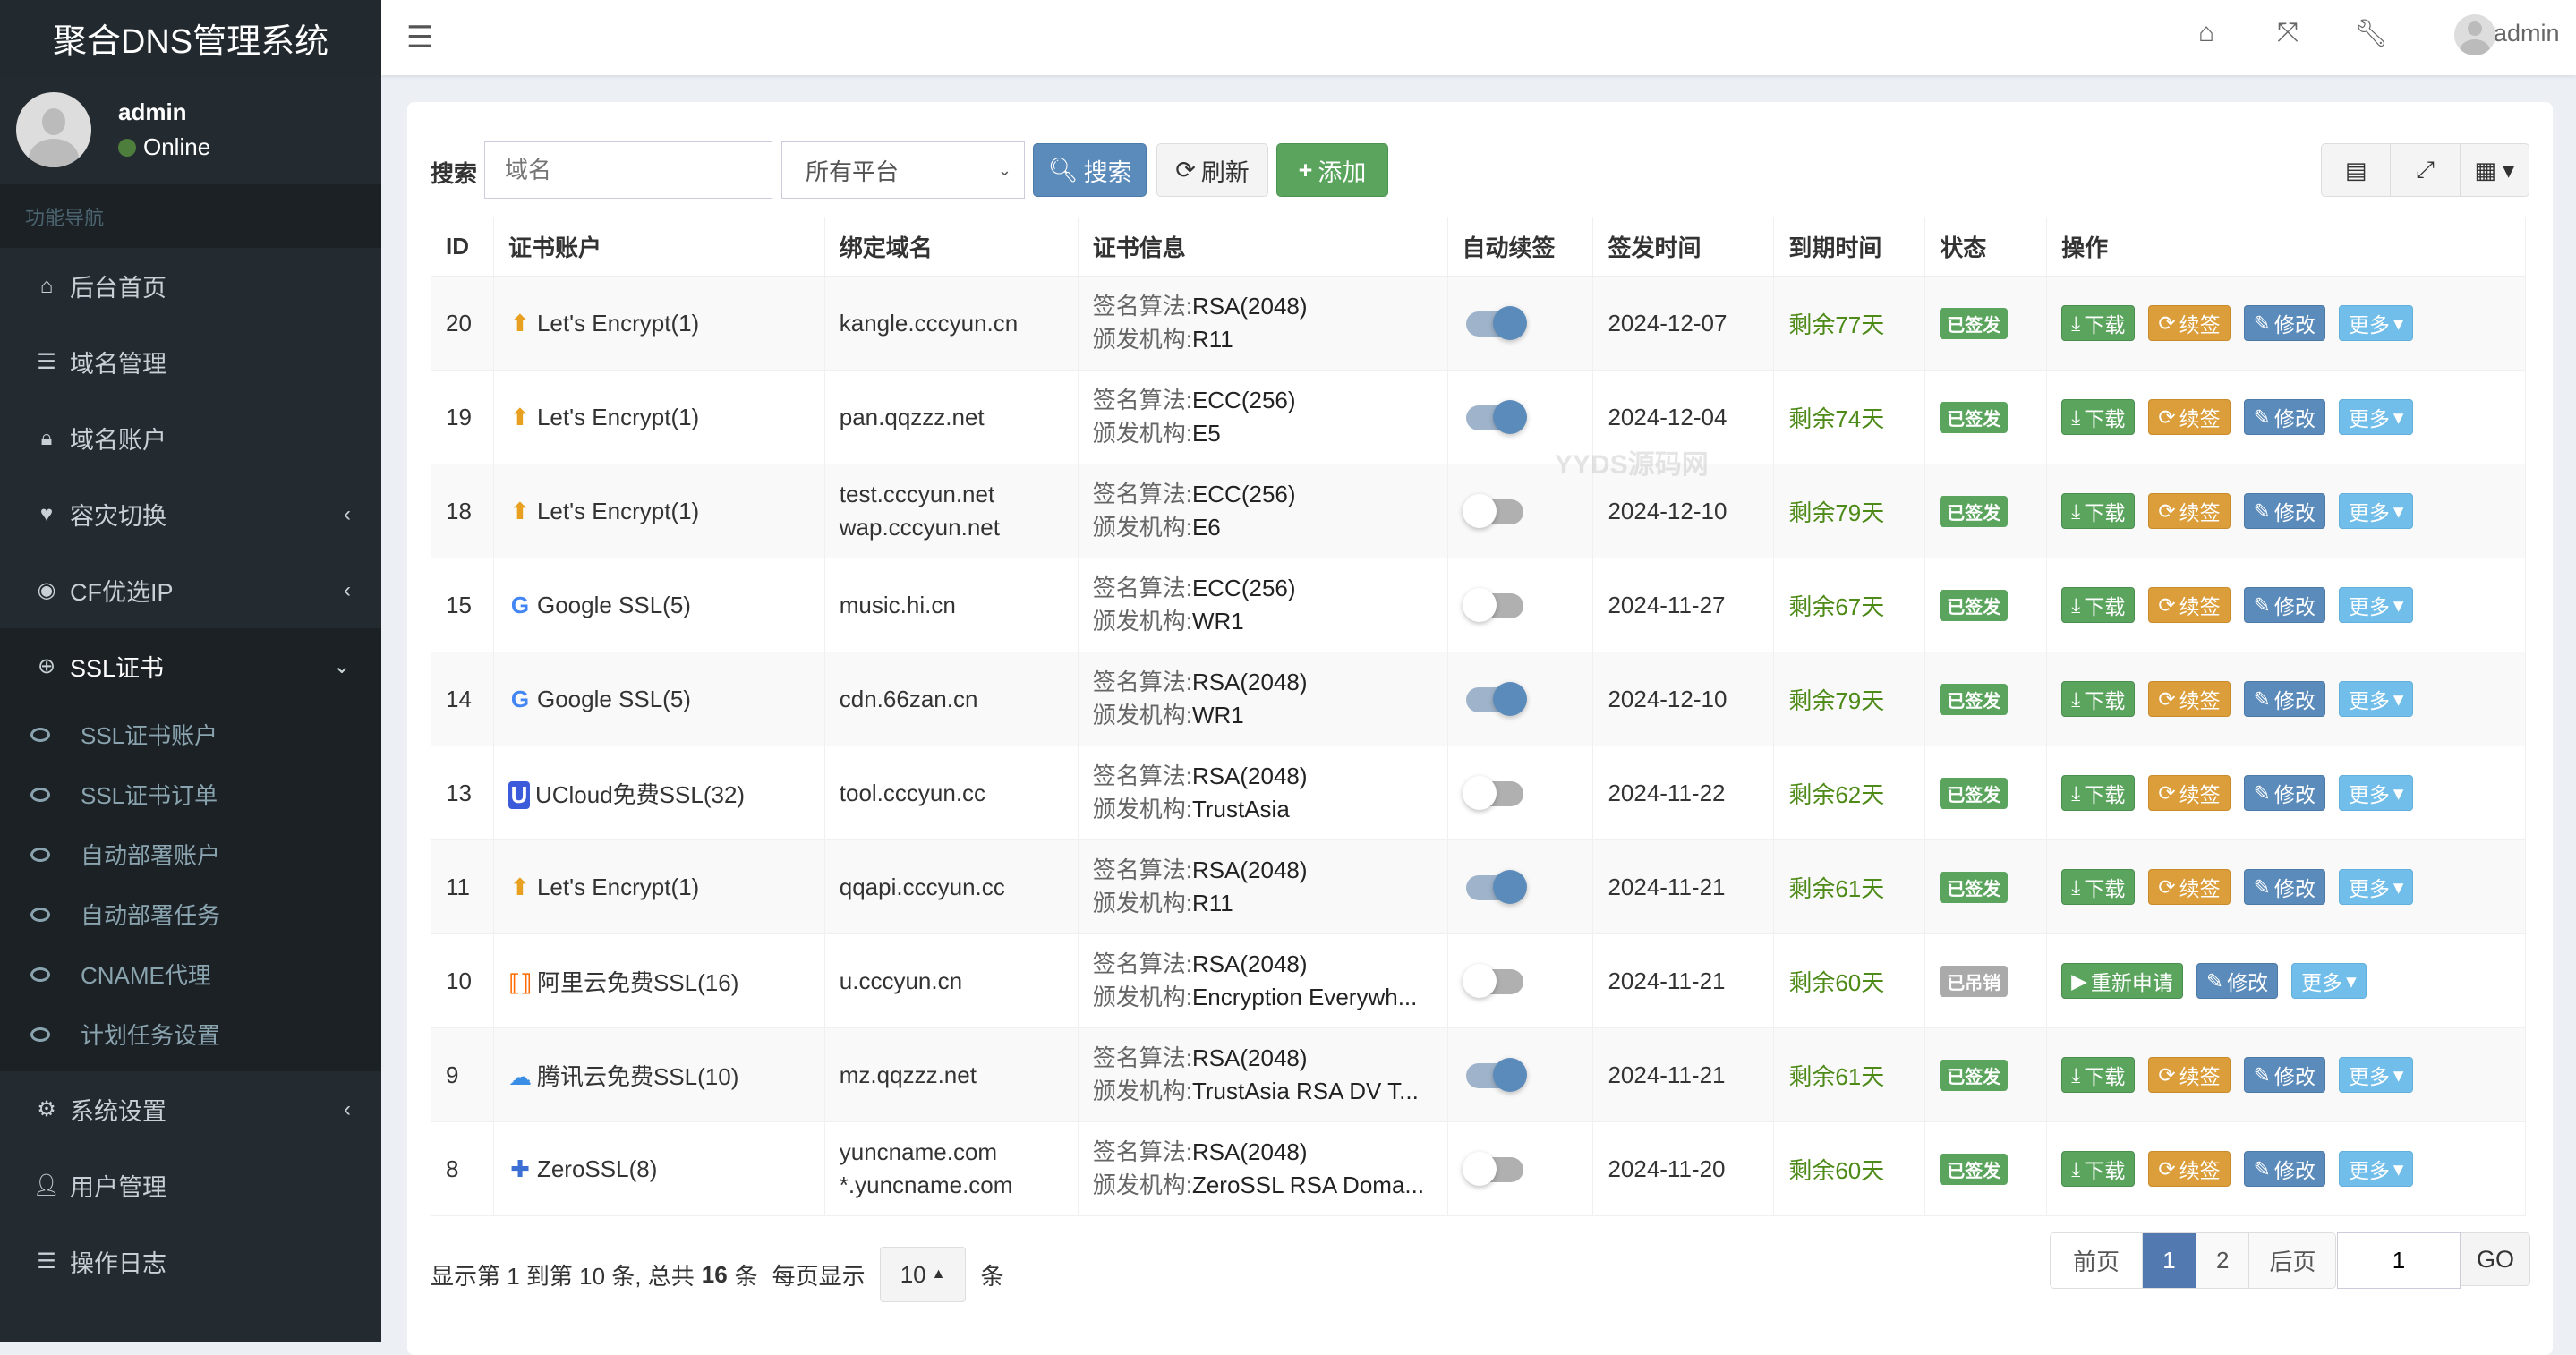 The width and height of the screenshot is (2576, 1355). Describe the element at coordinates (190, 362) in the screenshot. I see `sidebar-item: ☰ 域名管理` at that location.